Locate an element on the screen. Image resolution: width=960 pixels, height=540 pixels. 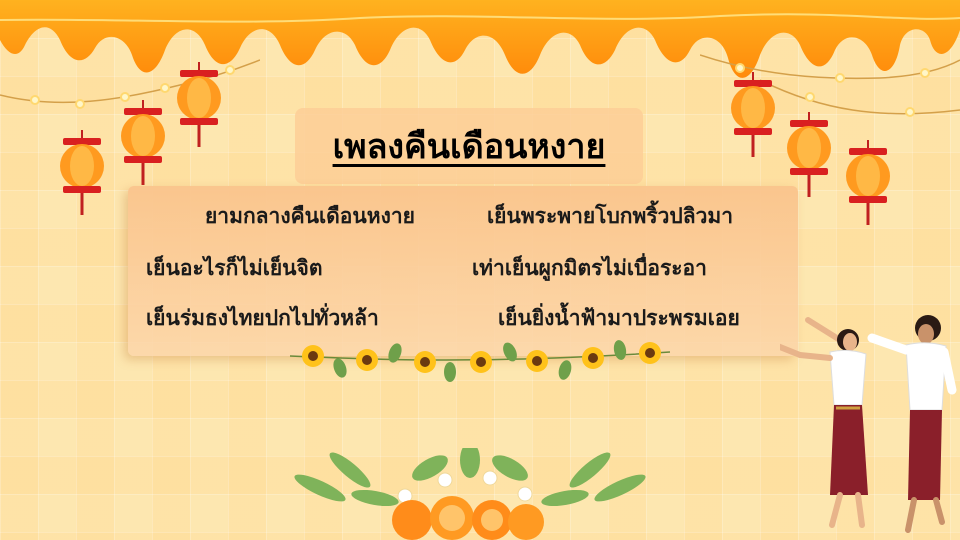
lyric-line-1-right: เย็นพระพายโบกพริ้วปลิวมา is located at coordinates (610, 216).